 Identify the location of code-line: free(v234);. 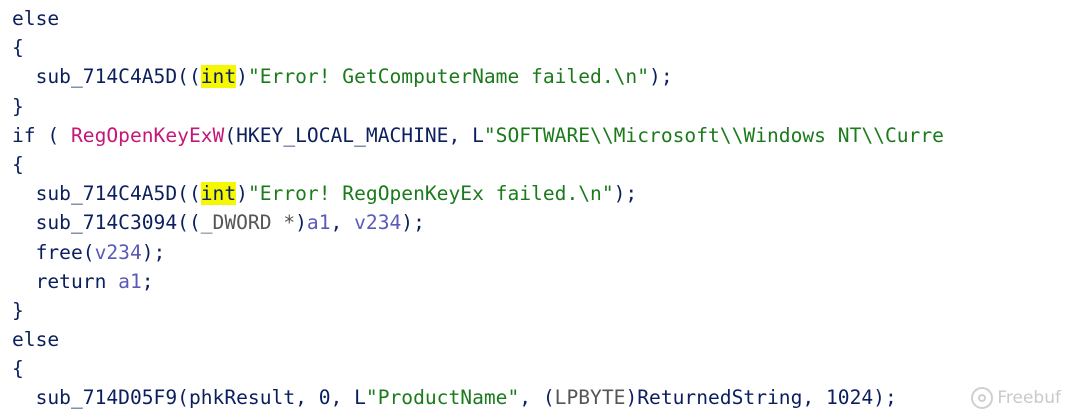
(478, 252).